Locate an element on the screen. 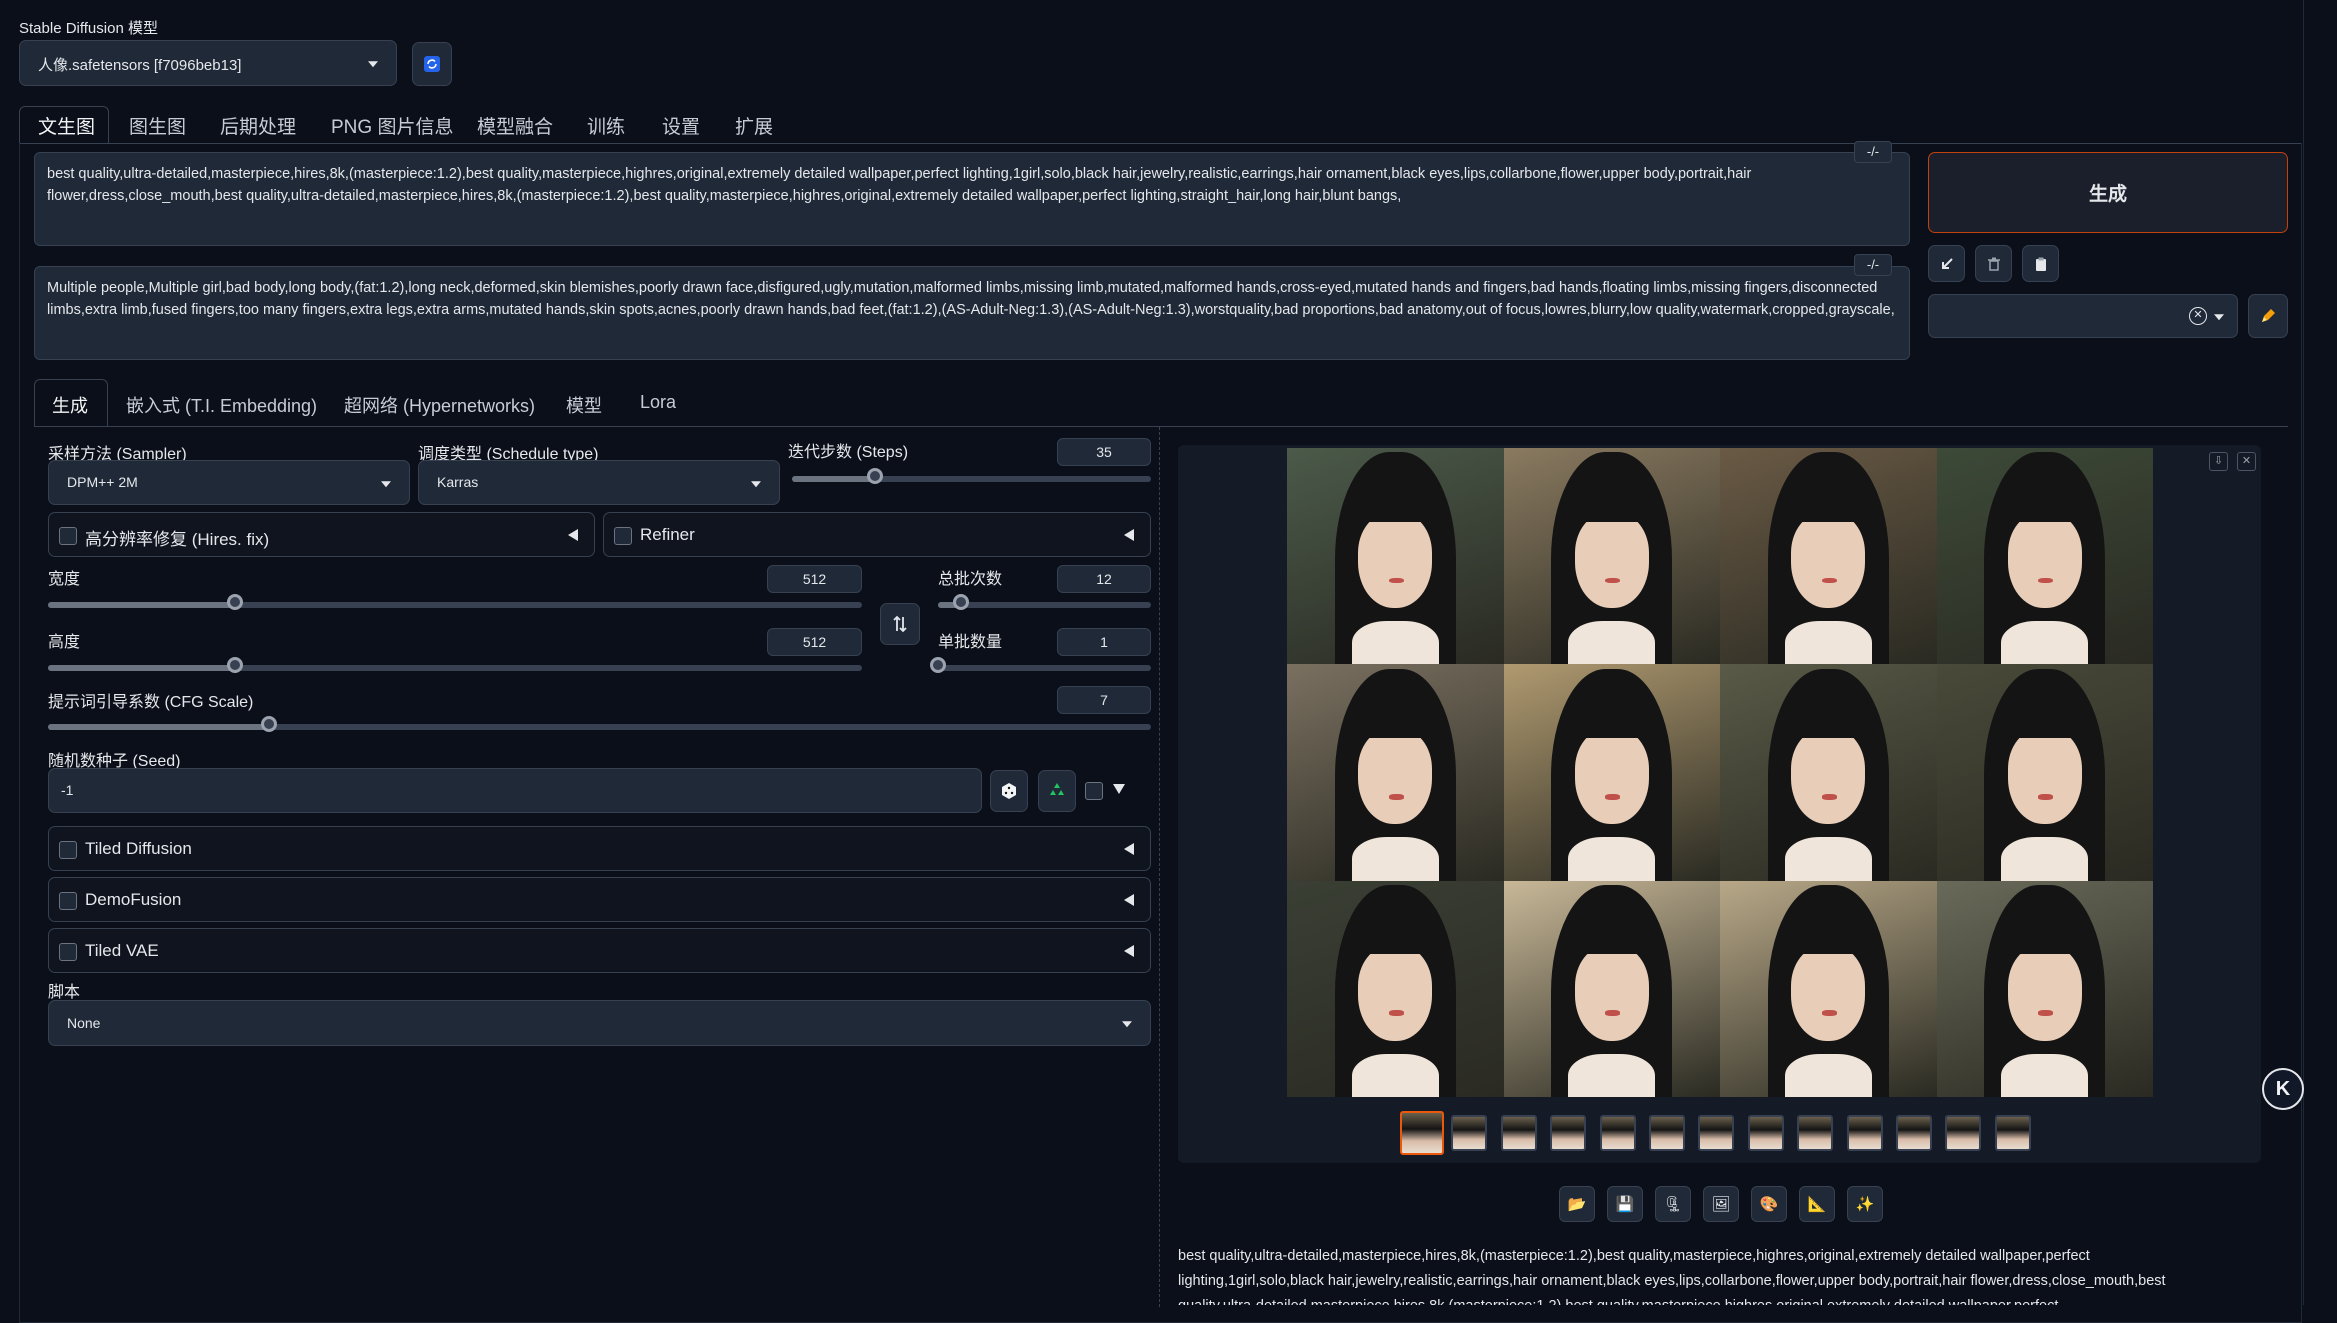  random-seed-button is located at coordinates (1009, 791).